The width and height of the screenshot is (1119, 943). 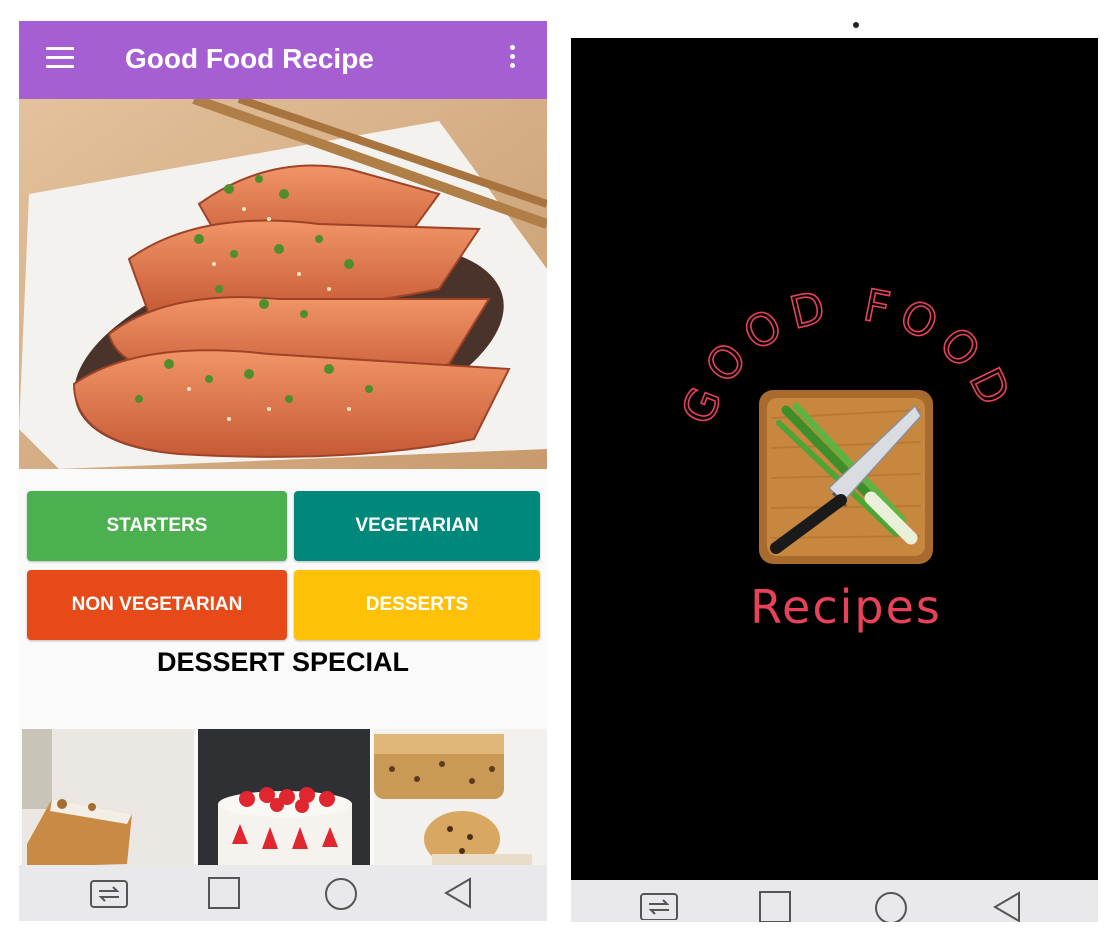 I want to click on dessert-thumb-strawberry-cake, so click(x=284, y=798).